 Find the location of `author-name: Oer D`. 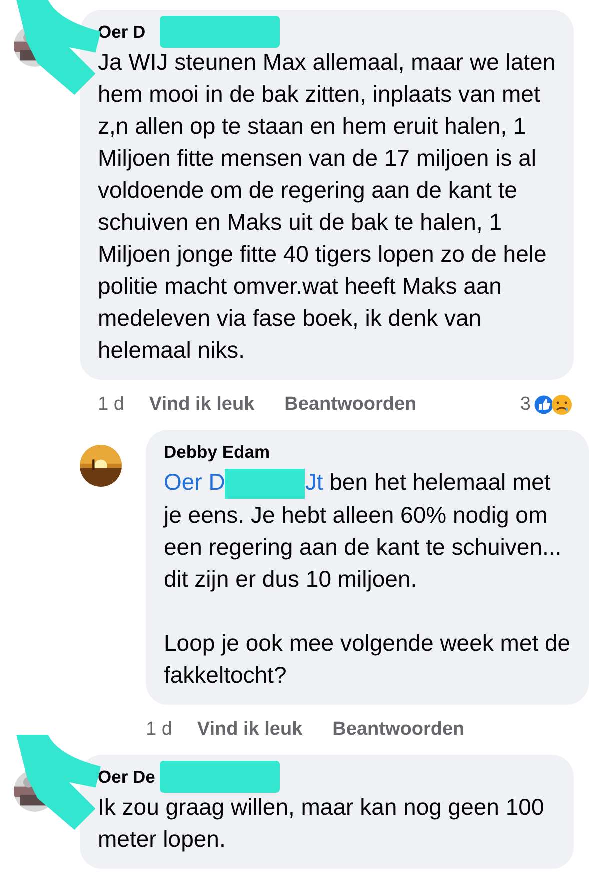

author-name: Oer D is located at coordinates (122, 32).